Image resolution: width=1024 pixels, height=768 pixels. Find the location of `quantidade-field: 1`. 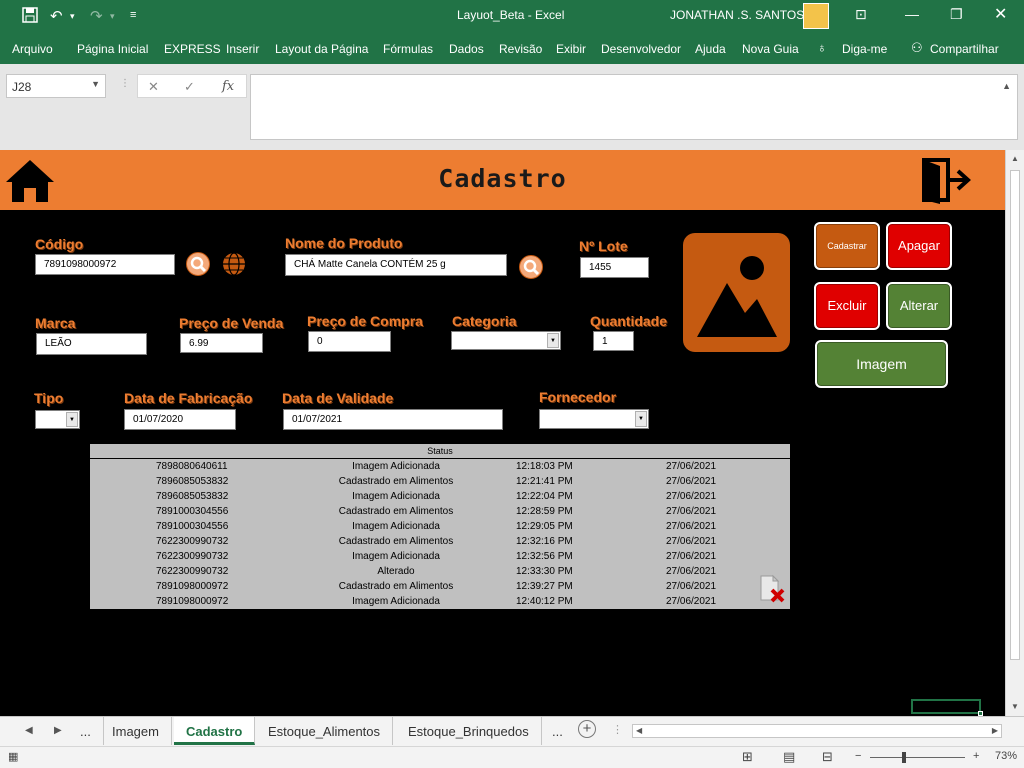

quantidade-field: 1 is located at coordinates (613, 341).